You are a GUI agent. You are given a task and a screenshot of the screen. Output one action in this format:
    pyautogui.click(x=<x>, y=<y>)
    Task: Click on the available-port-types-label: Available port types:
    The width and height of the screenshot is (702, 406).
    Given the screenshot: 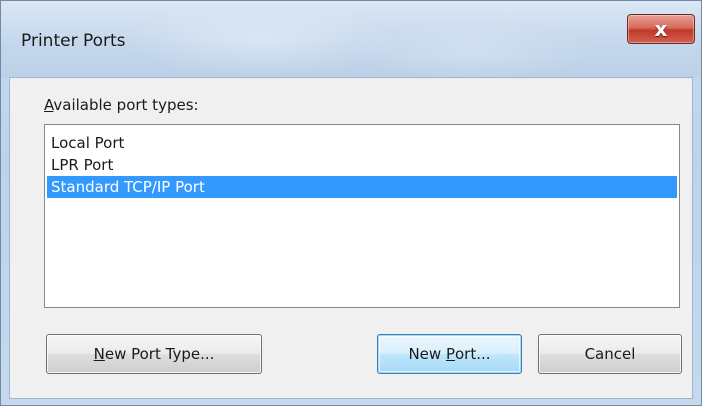 What is the action you would take?
    pyautogui.click(x=121, y=105)
    